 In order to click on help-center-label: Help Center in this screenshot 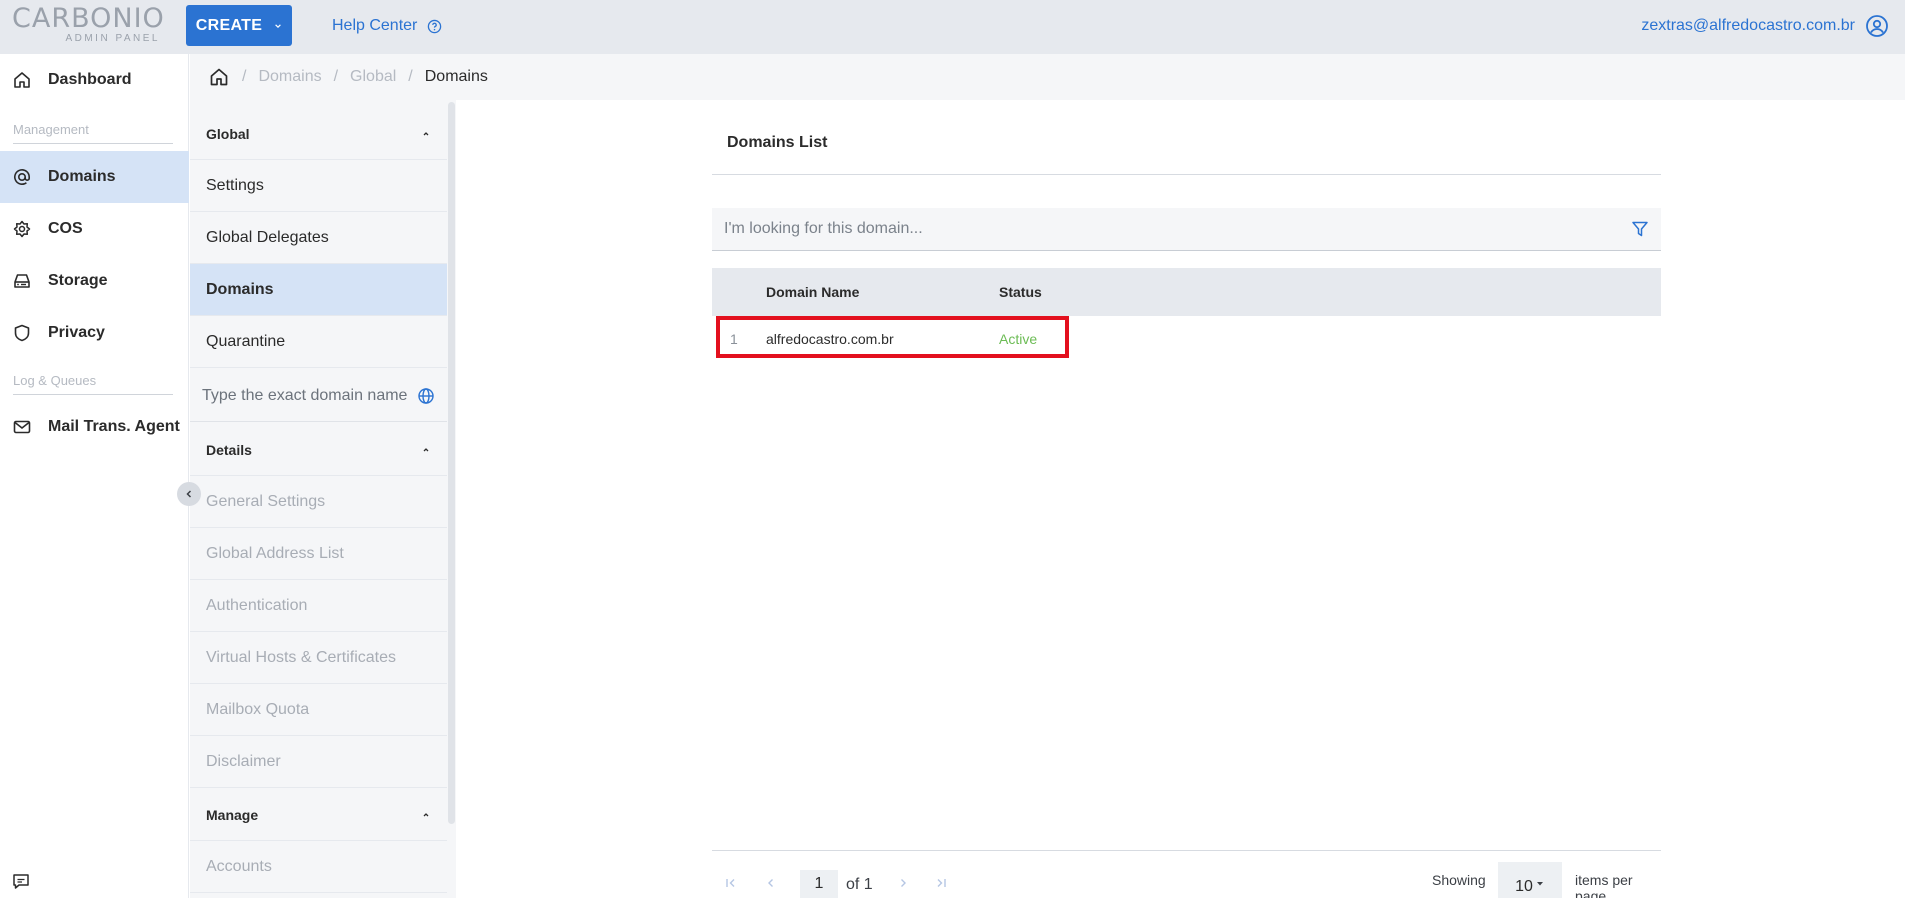, I will do `click(375, 25)`.